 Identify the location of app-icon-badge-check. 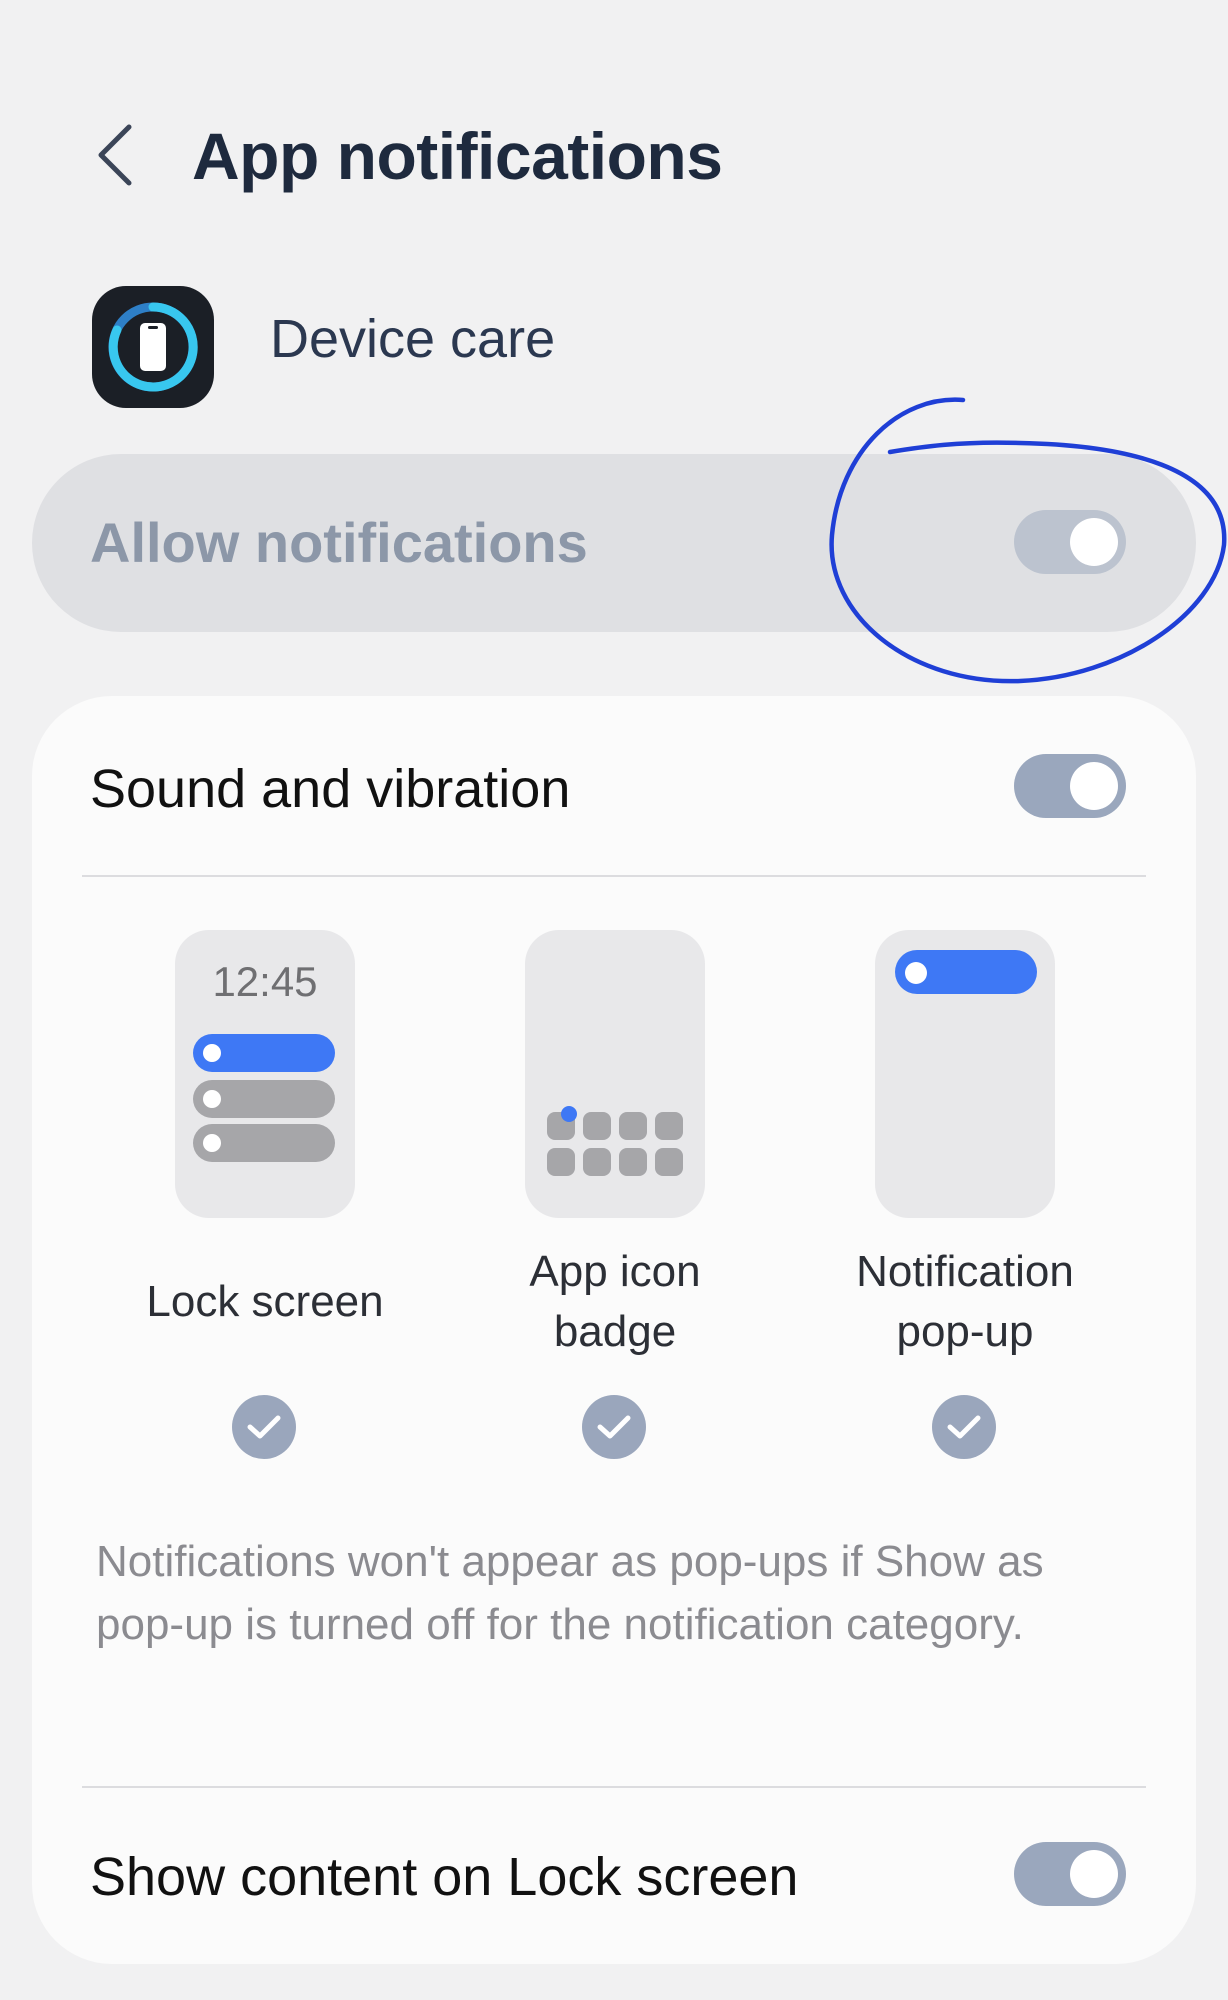
(614, 1427).